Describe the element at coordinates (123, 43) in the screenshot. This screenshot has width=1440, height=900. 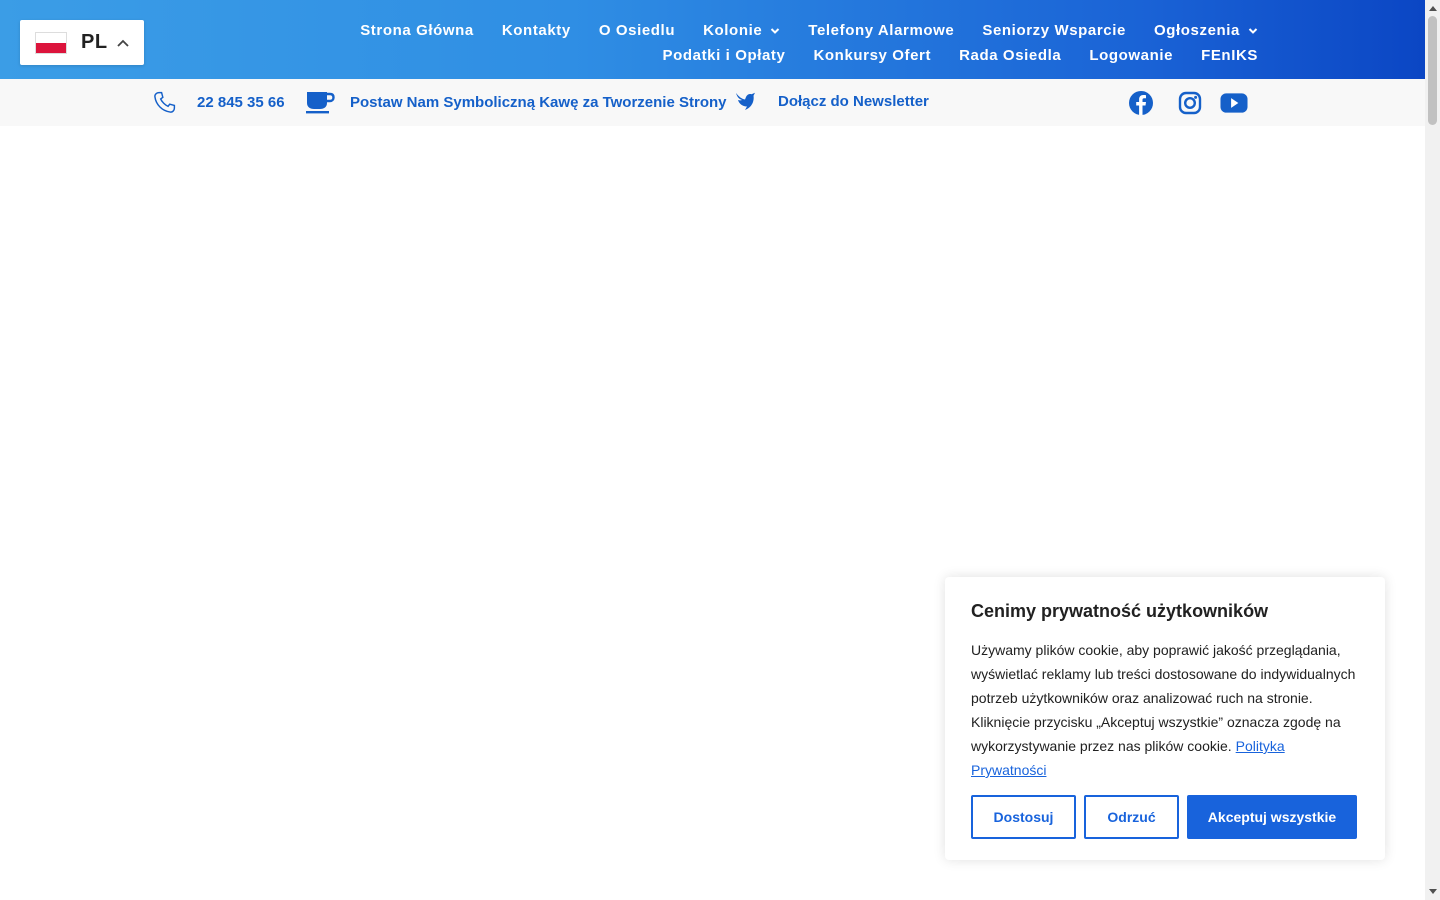
I see `chevron-up-icon` at that location.